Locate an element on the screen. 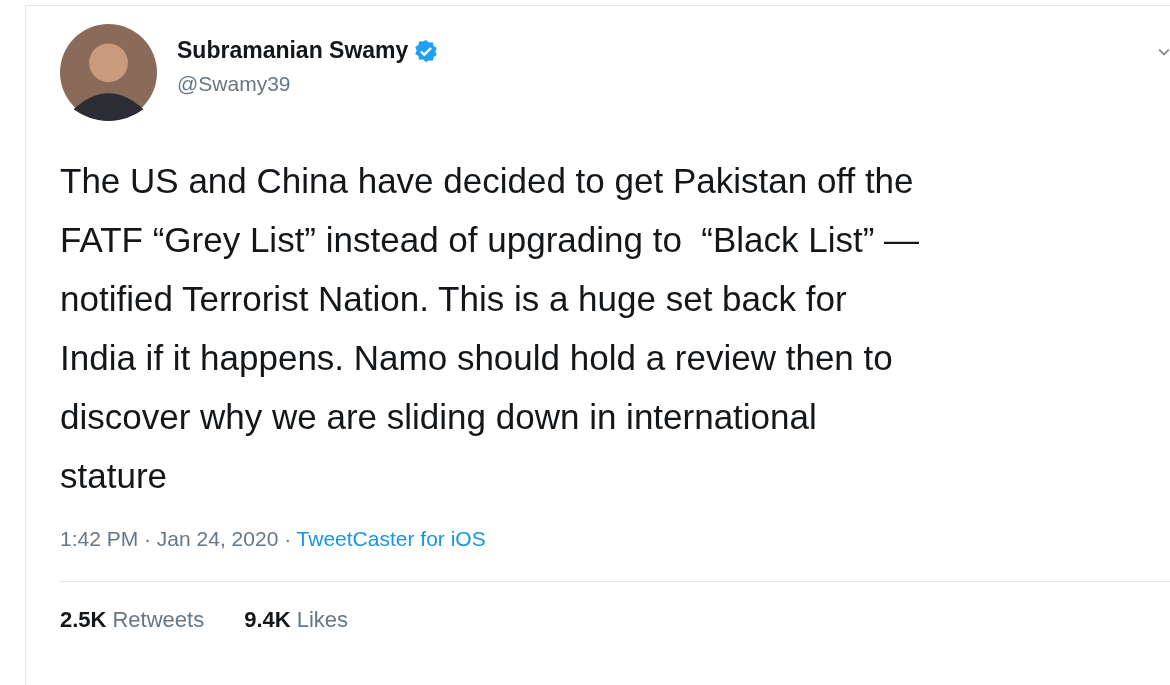 The image size is (1170, 685). stat-label: Retweets is located at coordinates (158, 620).